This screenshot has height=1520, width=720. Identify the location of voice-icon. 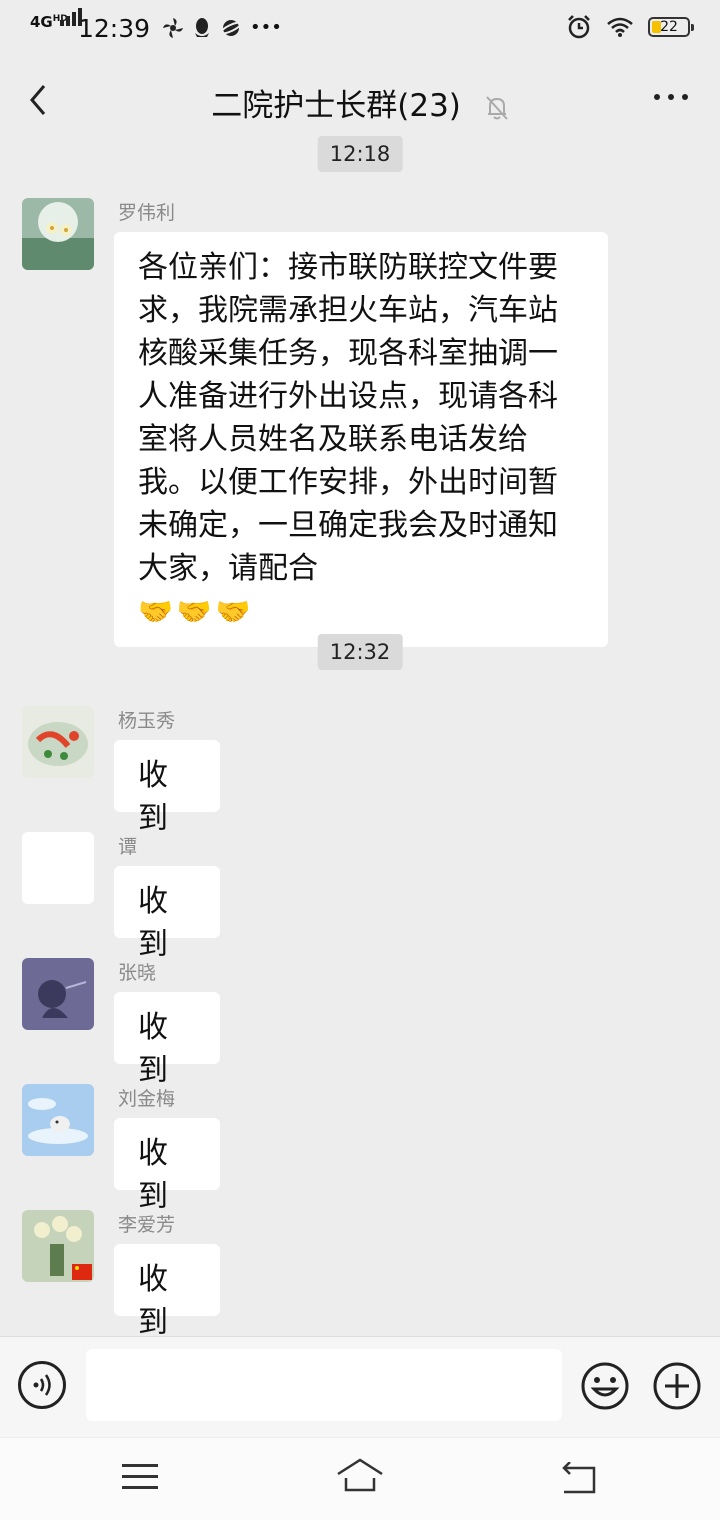
(42, 1385).